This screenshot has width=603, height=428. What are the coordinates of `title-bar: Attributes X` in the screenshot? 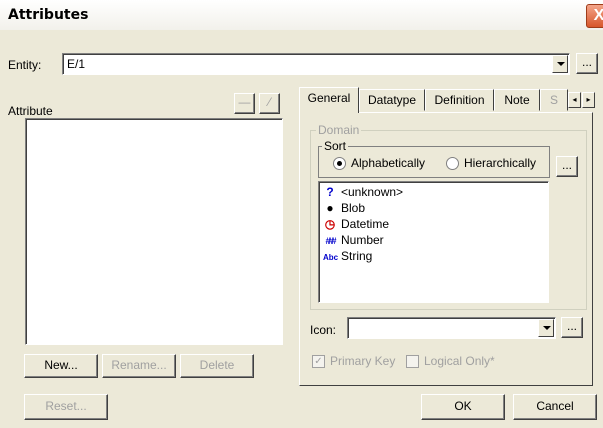 It's located at (301, 15).